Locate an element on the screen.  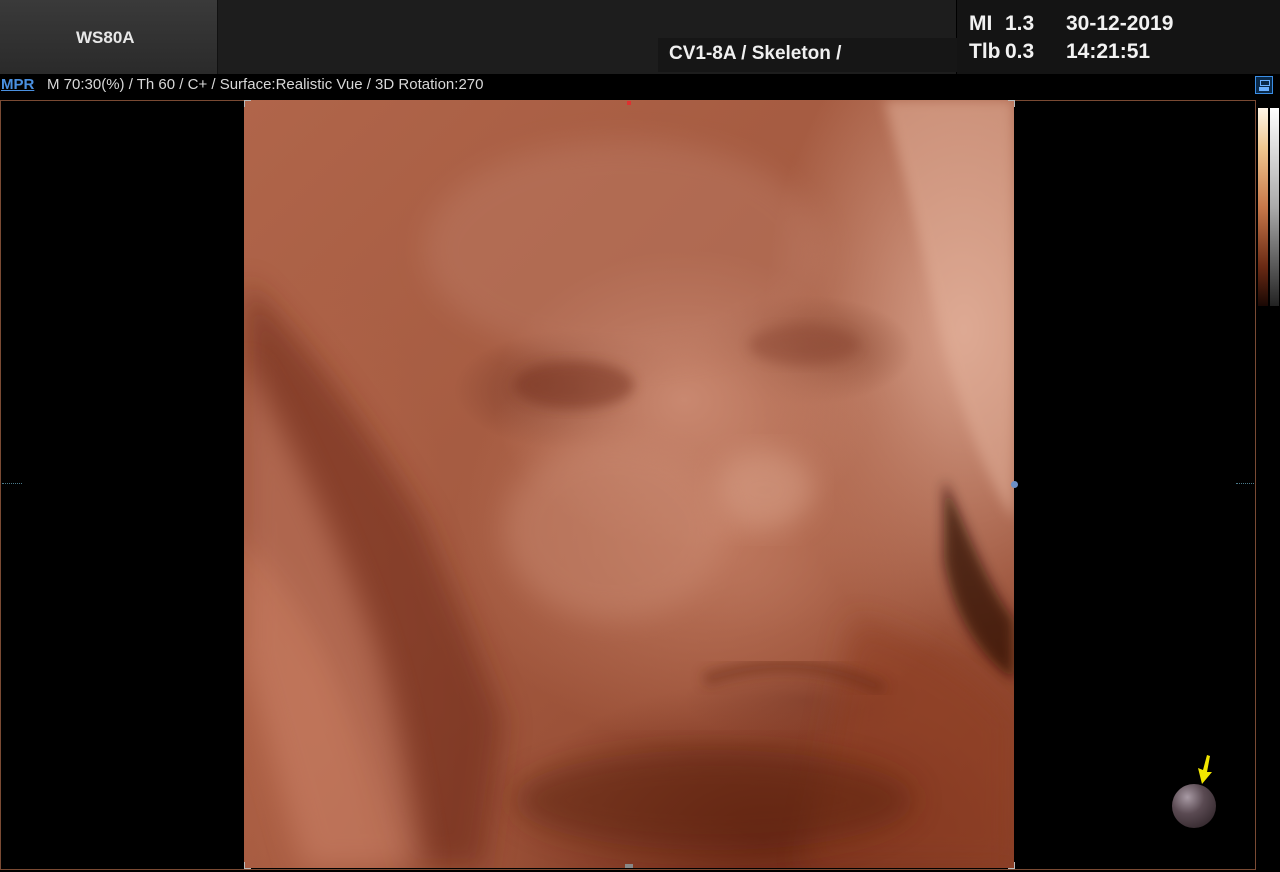
orientation-marker-top is located at coordinates (629, 103).